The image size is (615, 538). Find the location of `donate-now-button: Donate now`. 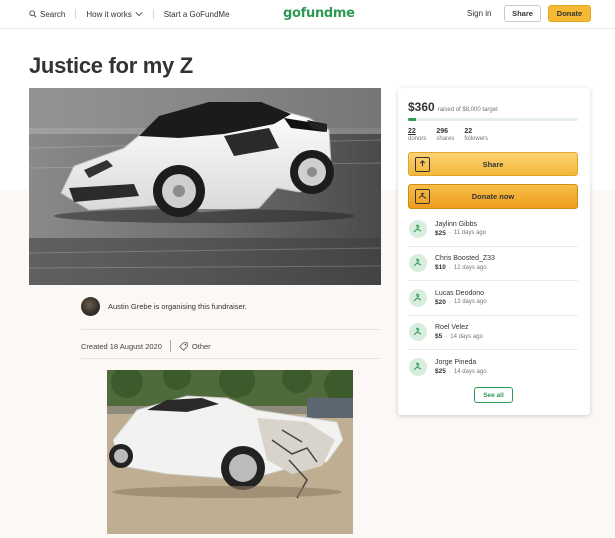

donate-now-button: Donate now is located at coordinates (493, 196).